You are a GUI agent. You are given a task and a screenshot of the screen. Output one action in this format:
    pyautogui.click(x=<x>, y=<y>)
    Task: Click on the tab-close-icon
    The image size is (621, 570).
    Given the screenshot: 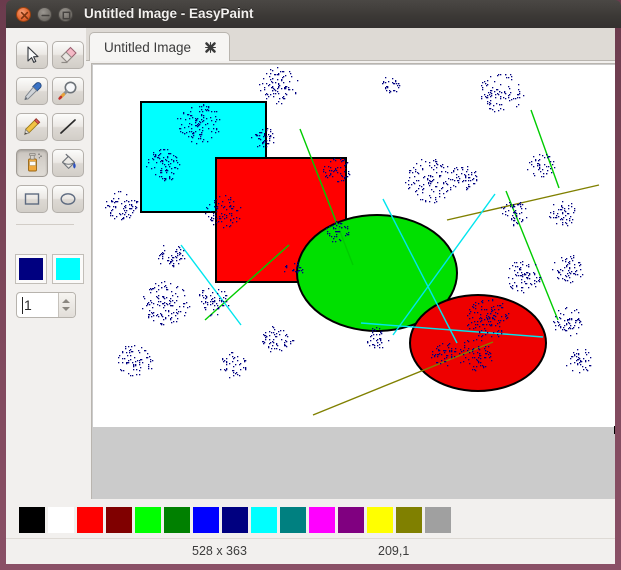 What is the action you would take?
    pyautogui.click(x=210, y=49)
    